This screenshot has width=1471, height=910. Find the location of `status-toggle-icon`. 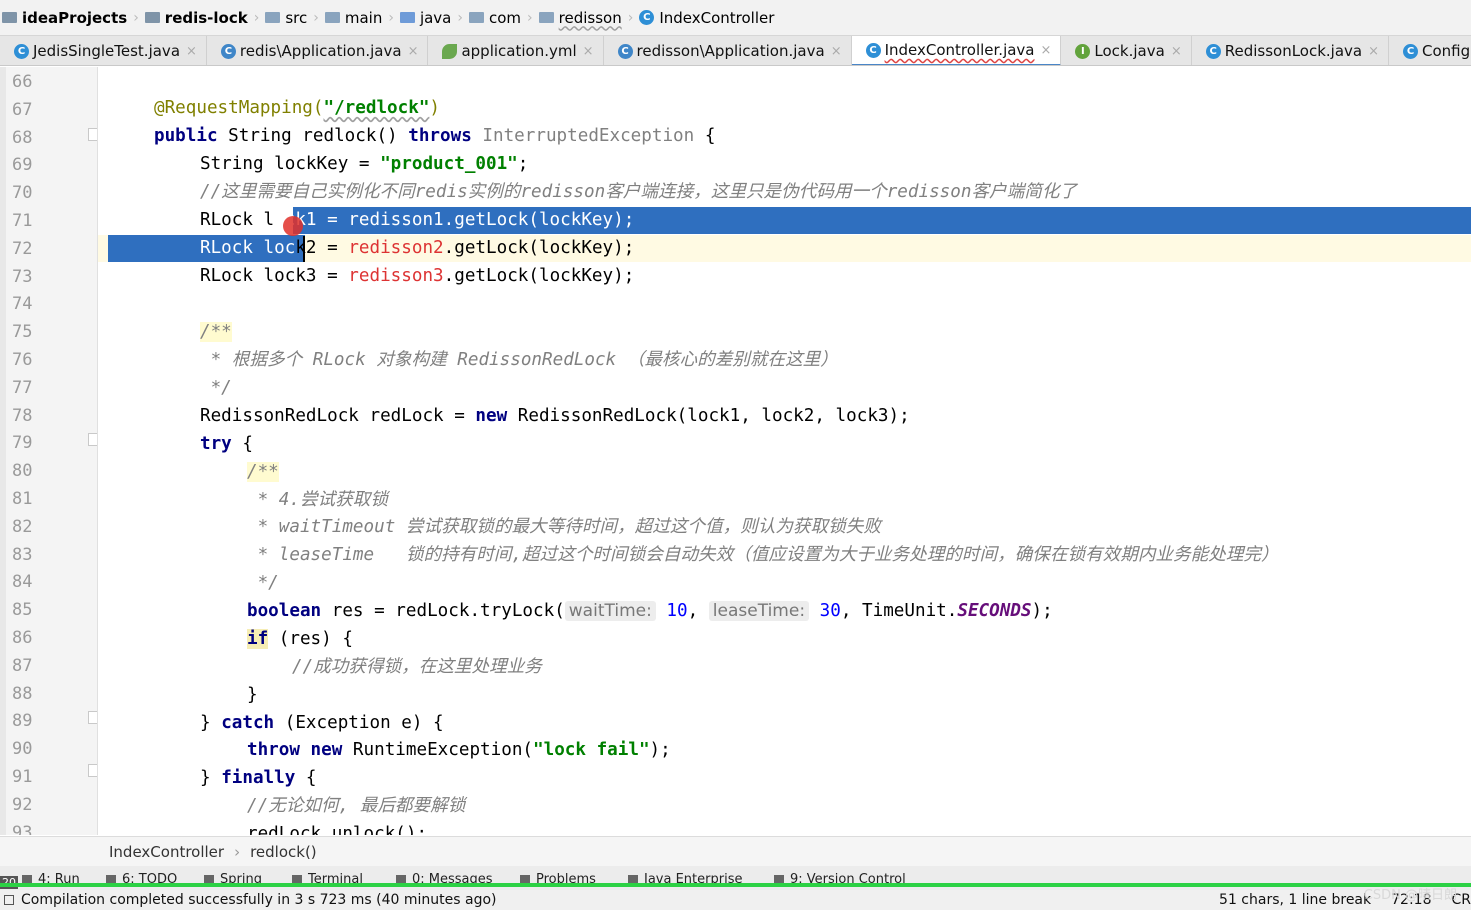

status-toggle-icon is located at coordinates (9, 900).